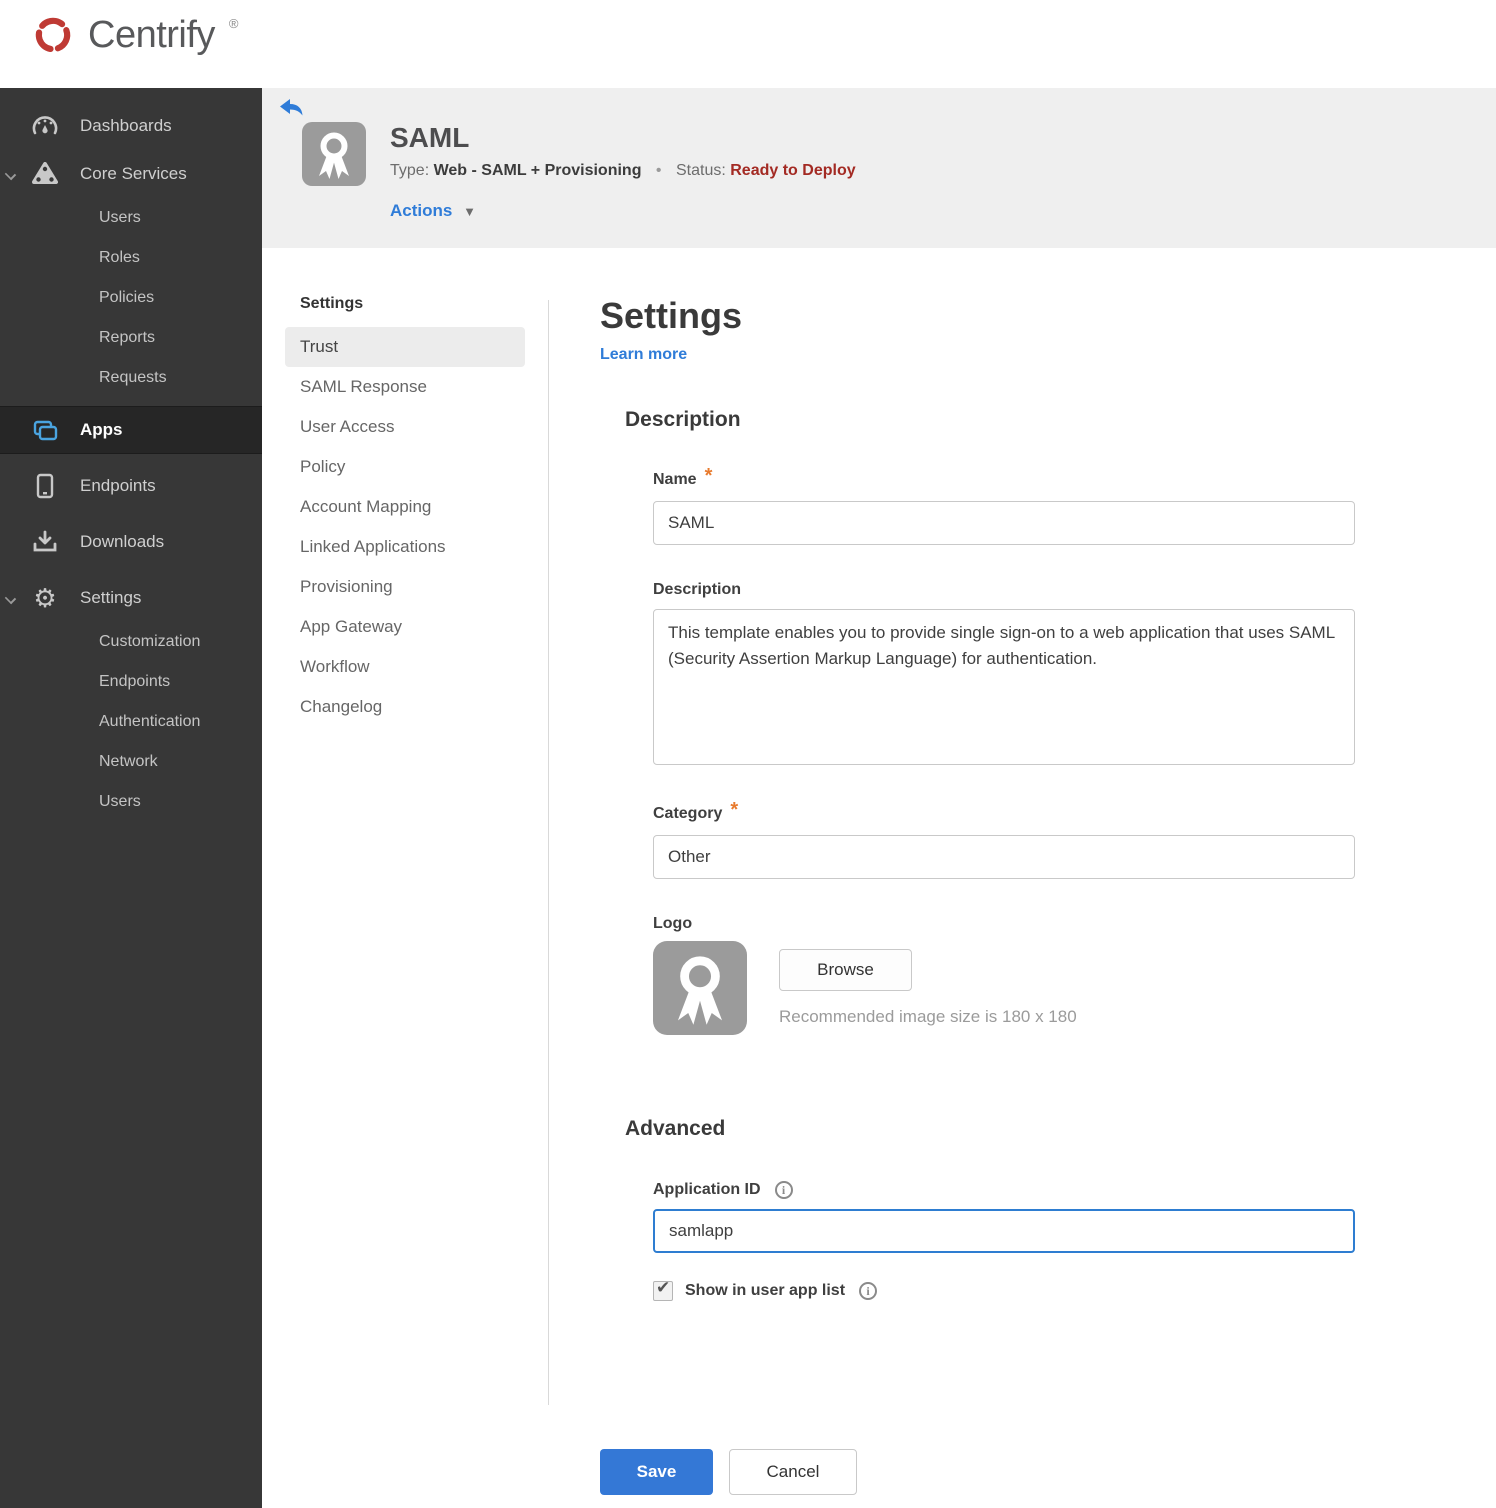  Describe the element at coordinates (928, 1016) in the screenshot. I see `logo-size-hint: Recommended image size is 180 x 180` at that location.